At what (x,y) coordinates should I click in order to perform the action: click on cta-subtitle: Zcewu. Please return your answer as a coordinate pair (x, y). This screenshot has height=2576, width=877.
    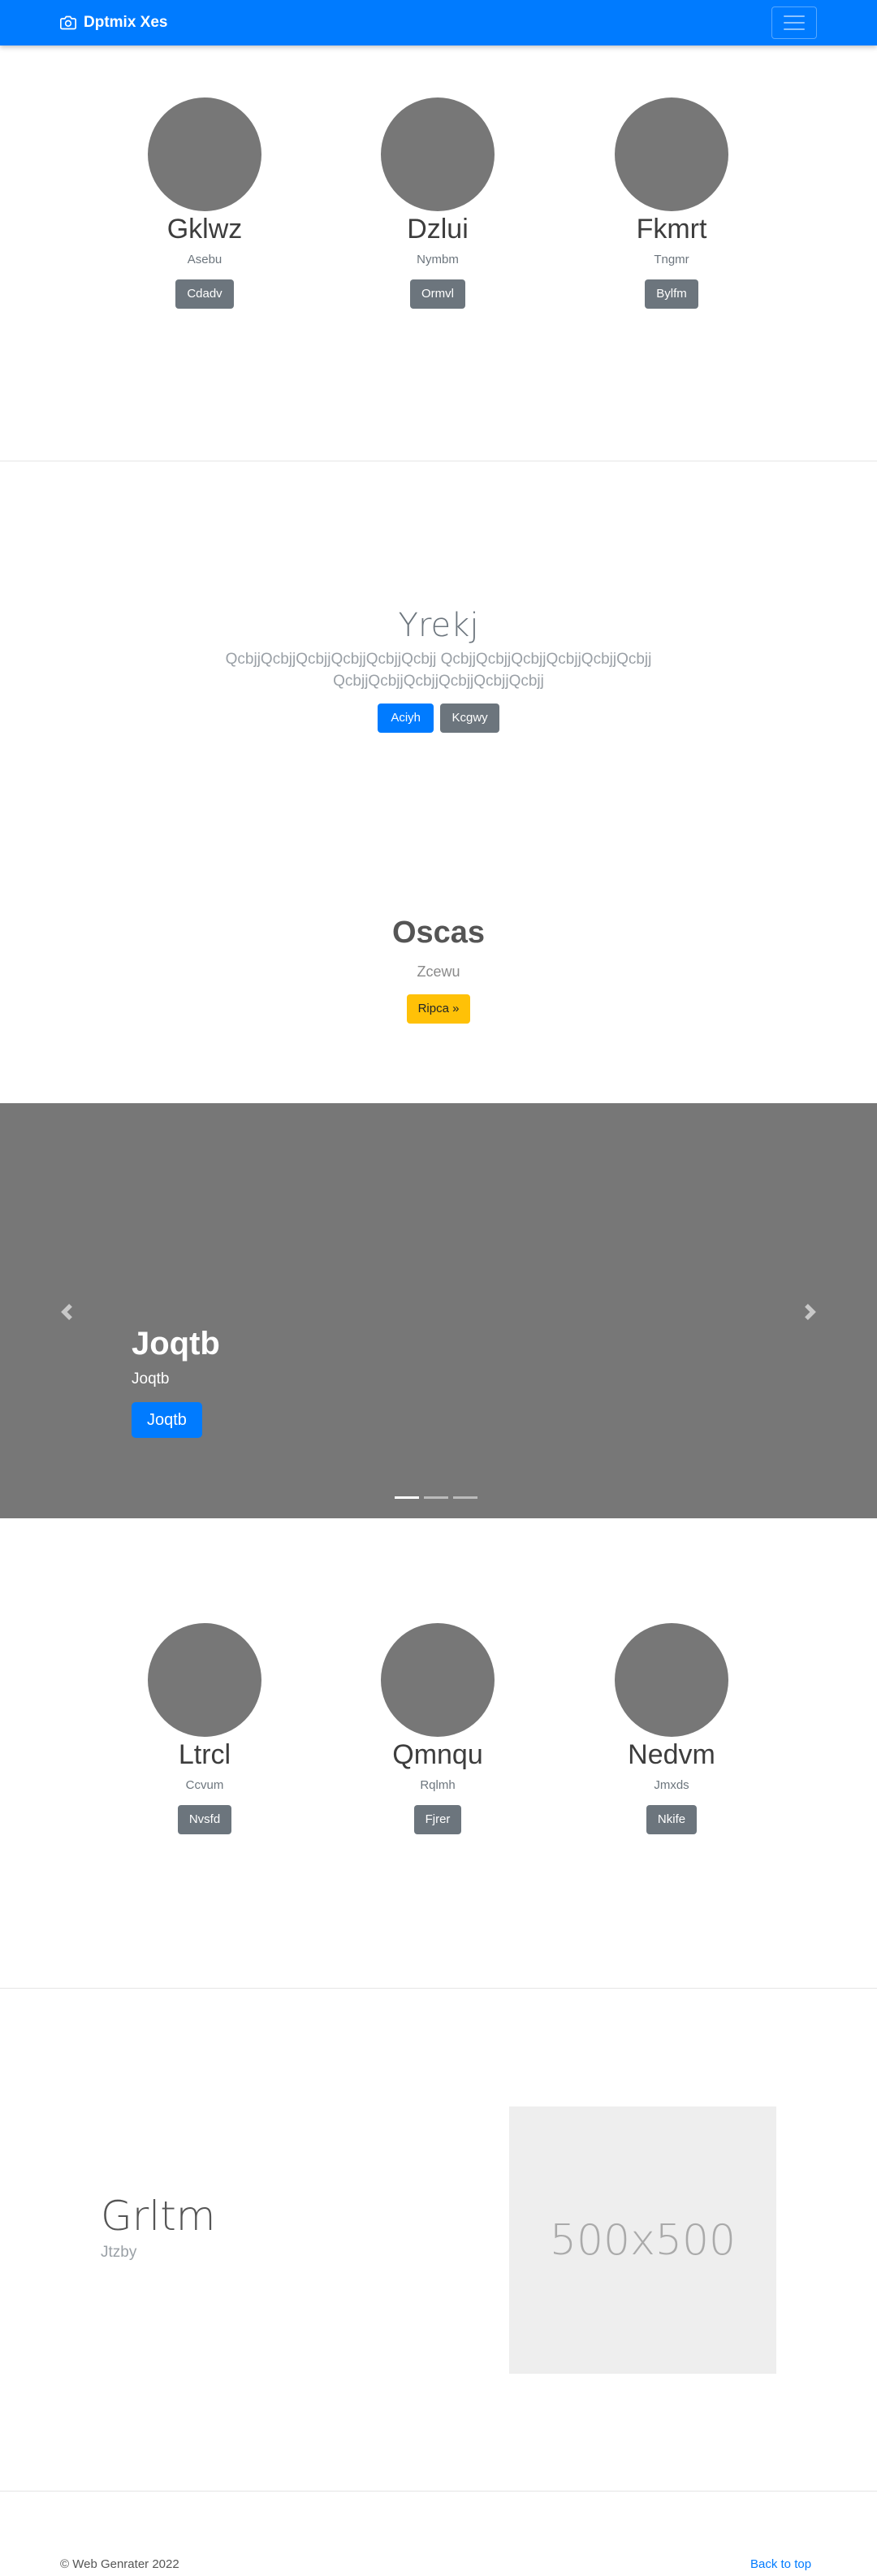
    Looking at the image, I should click on (438, 971).